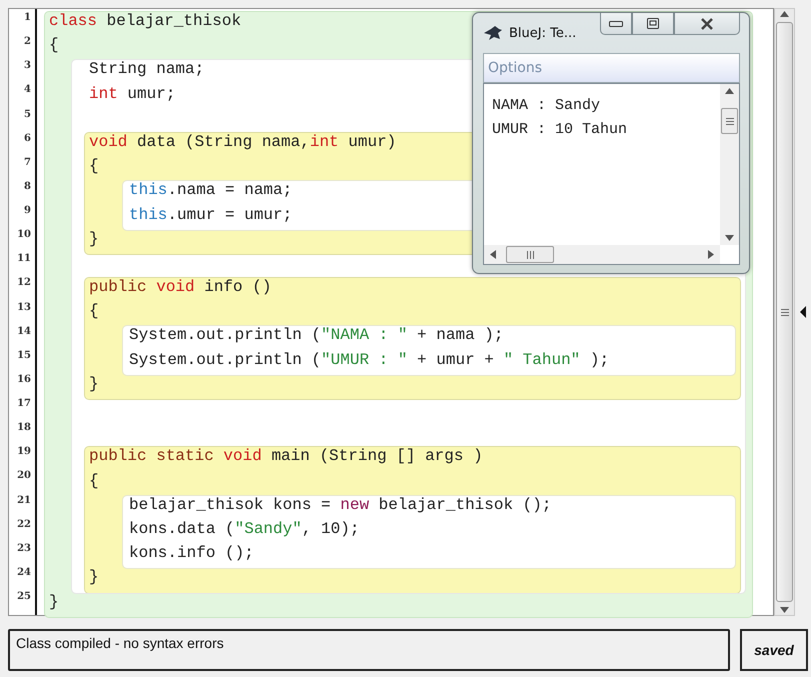  I want to click on line-number: 6, so click(27, 139).